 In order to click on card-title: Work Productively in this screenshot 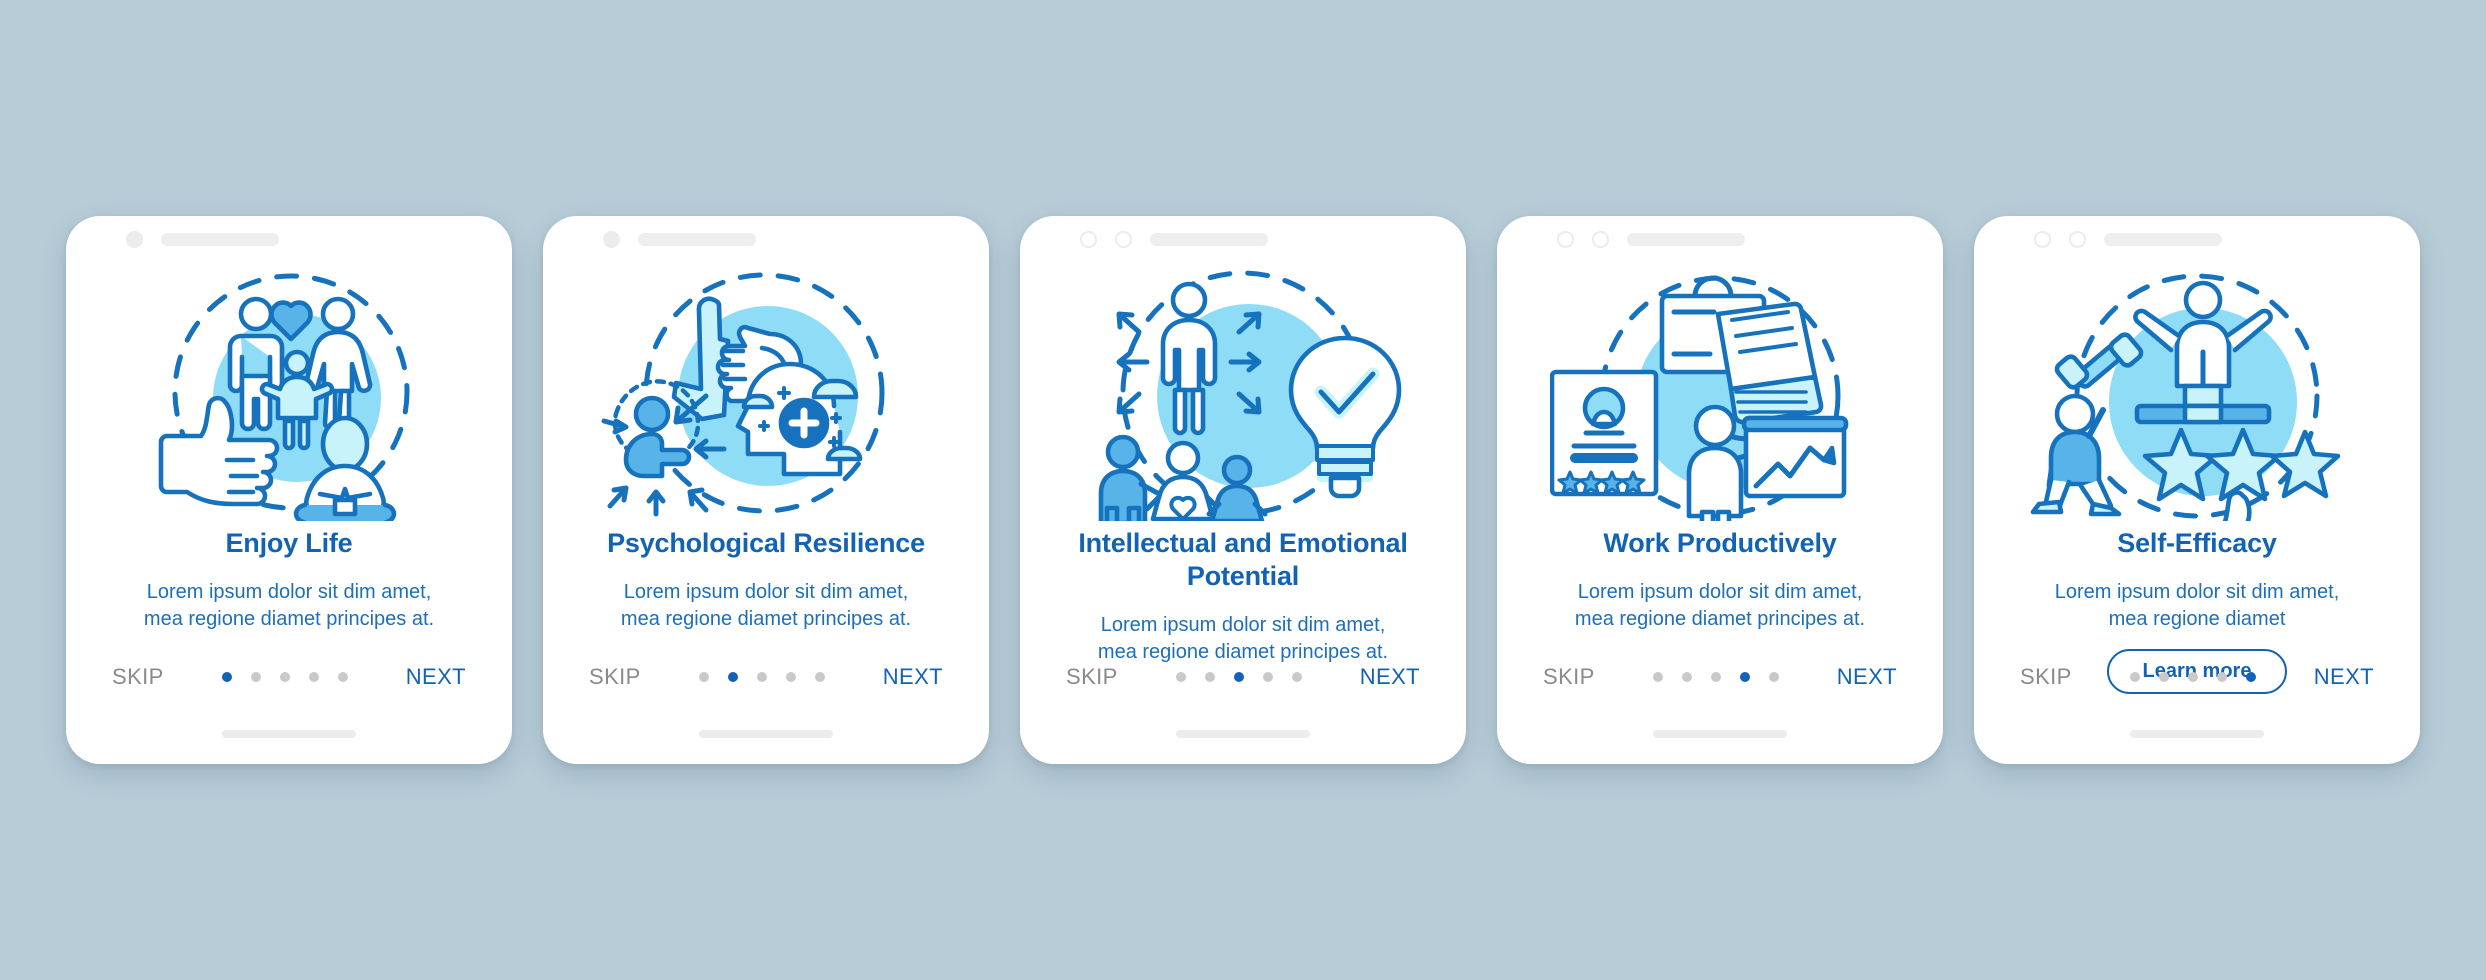, I will do `click(1720, 543)`.